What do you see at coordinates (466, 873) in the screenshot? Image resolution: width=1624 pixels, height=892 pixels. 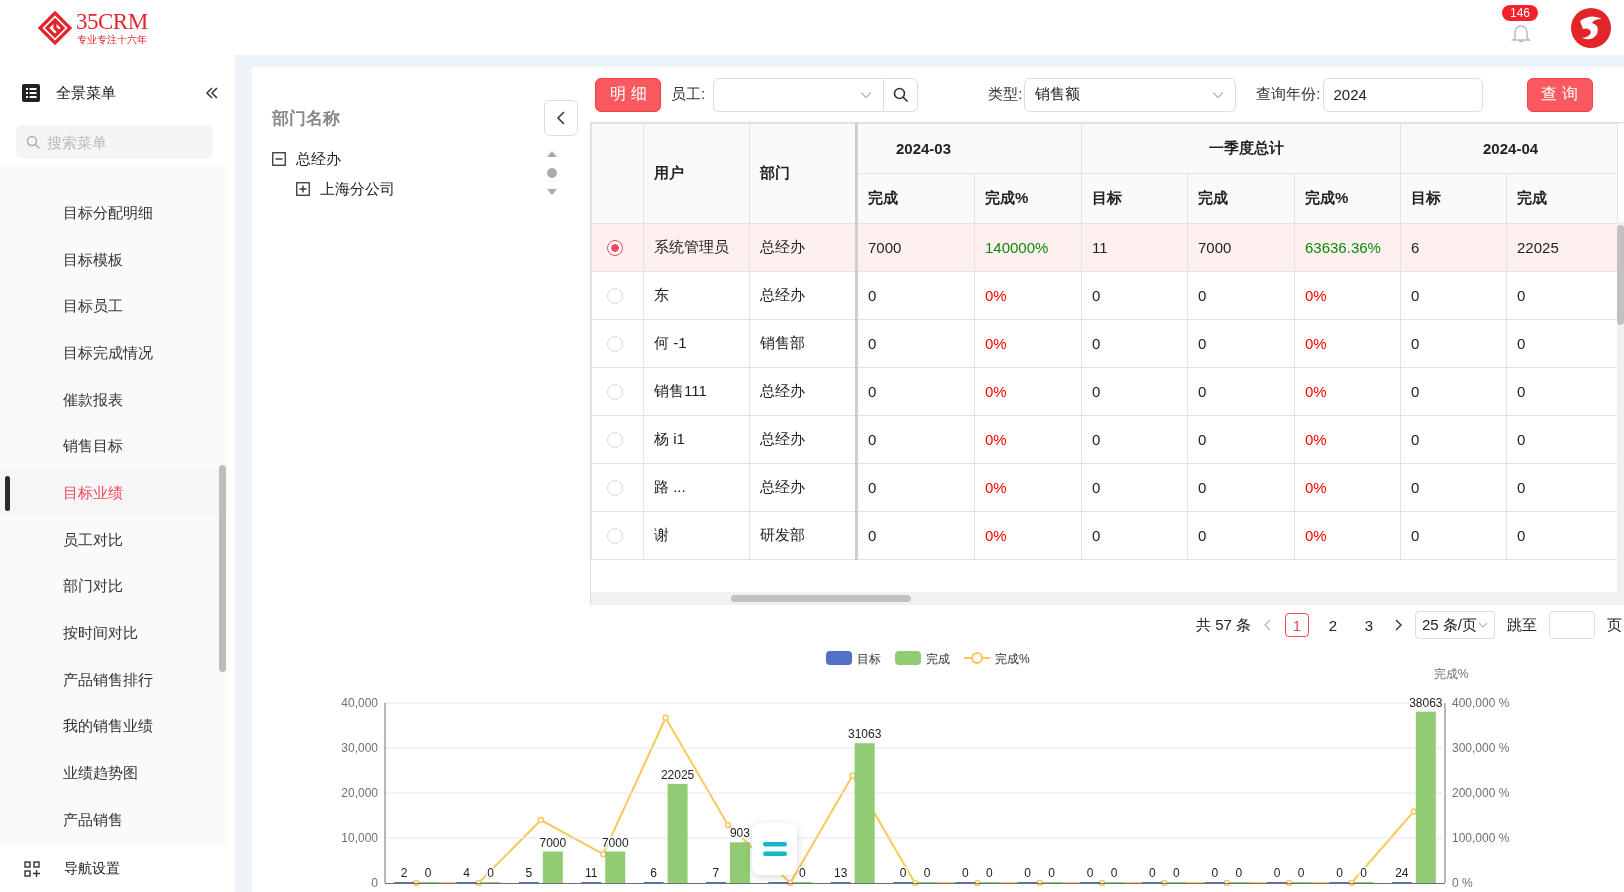 I see `data-label: 4` at bounding box center [466, 873].